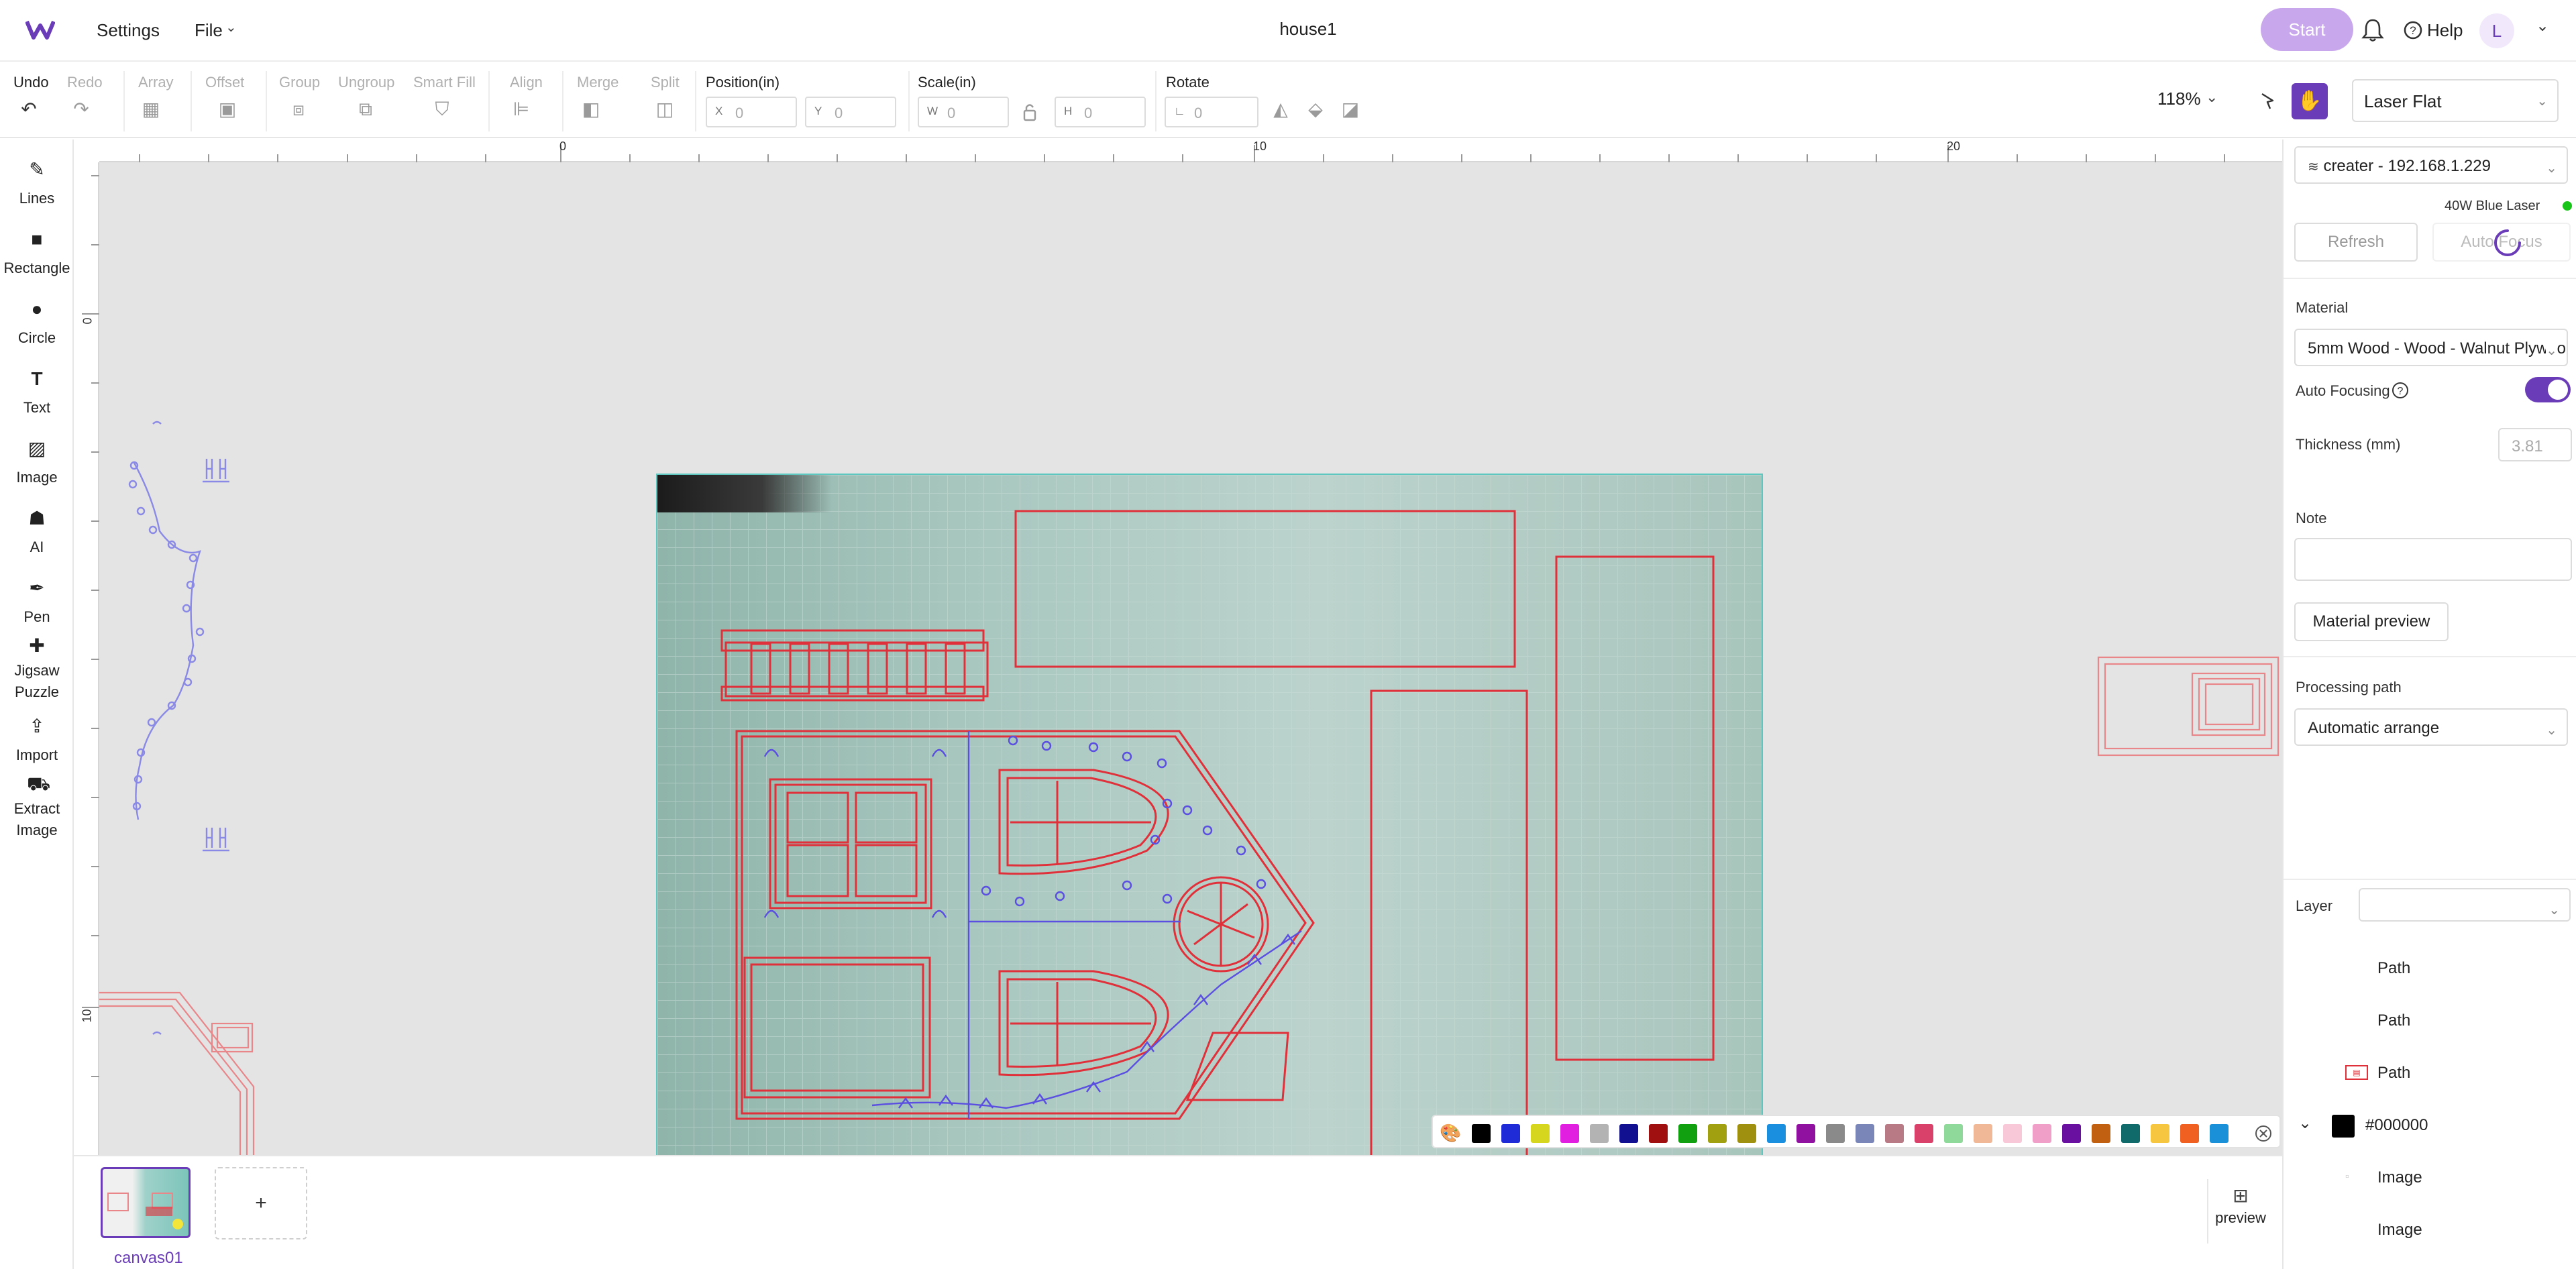  Describe the element at coordinates (2305, 1123) in the screenshot. I see `chevron-down-icon: ⌄` at that location.